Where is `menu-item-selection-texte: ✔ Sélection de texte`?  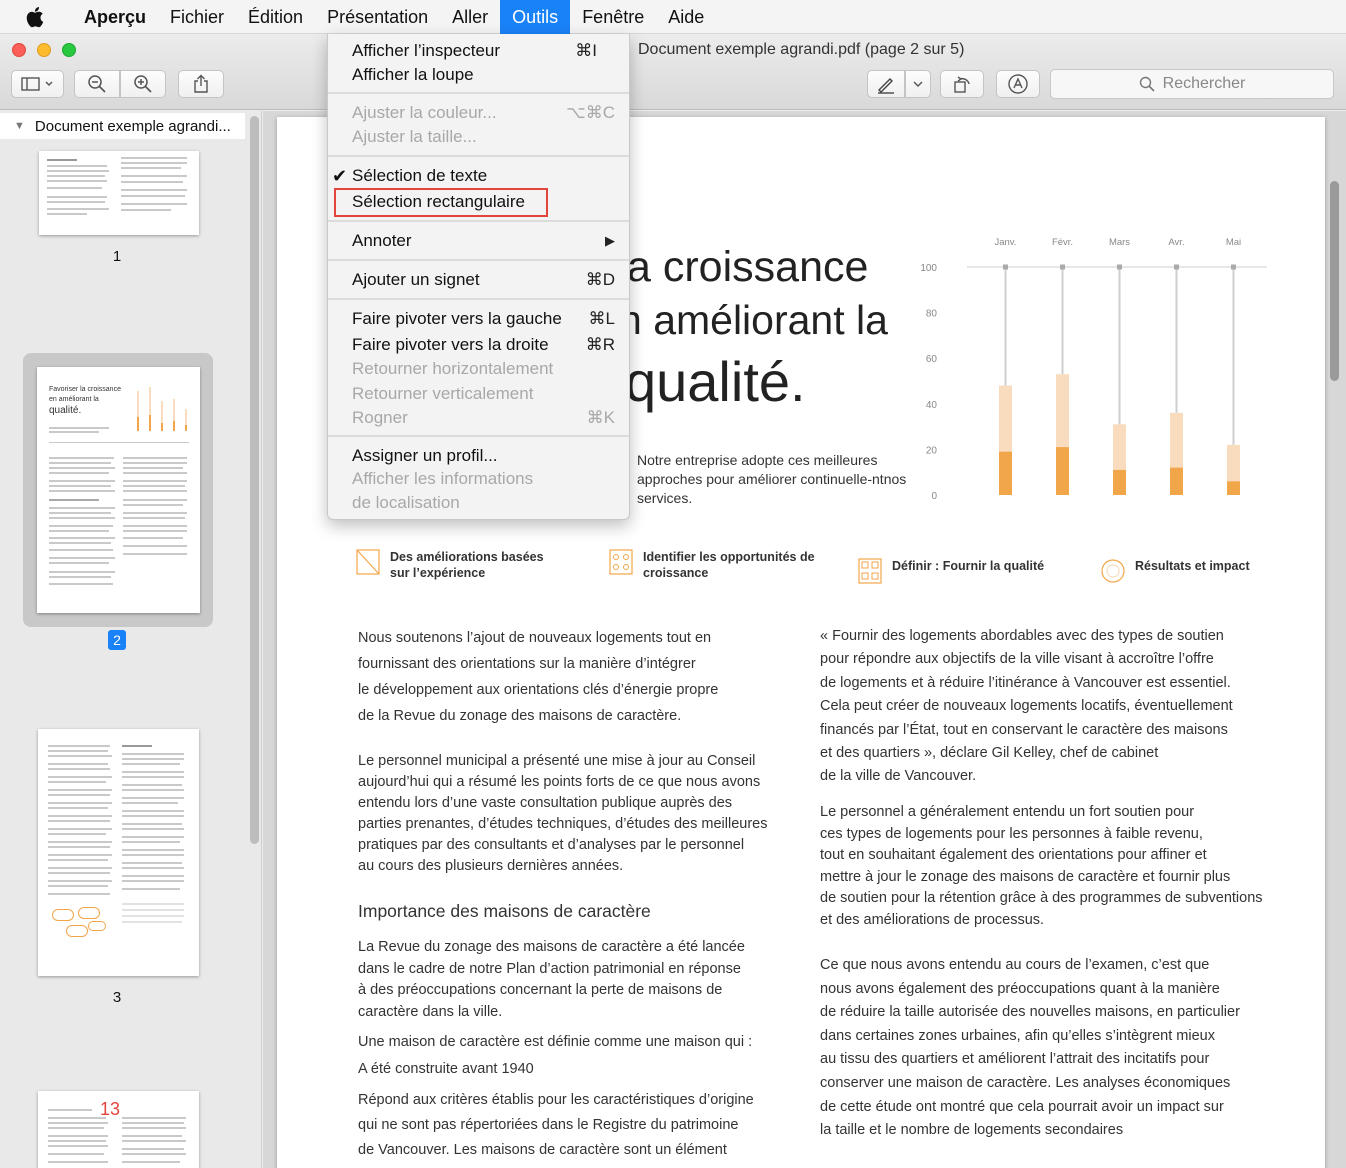 menu-item-selection-texte: ✔ Sélection de texte is located at coordinates (478, 176).